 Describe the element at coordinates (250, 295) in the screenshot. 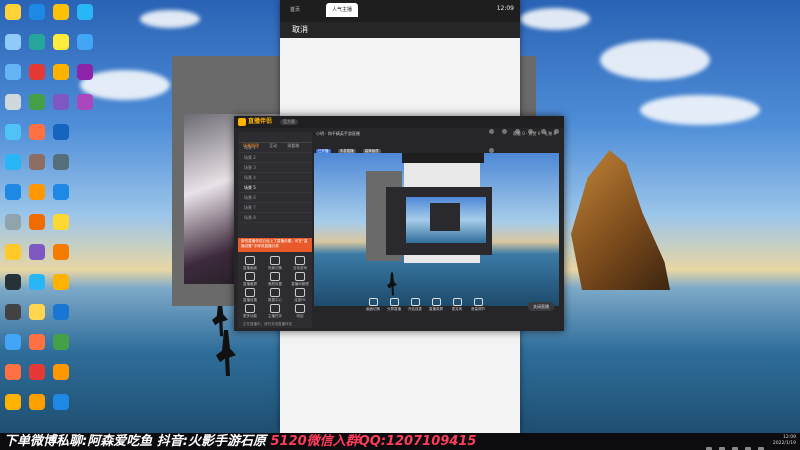

I see `tool-button: 直播设置` at that location.